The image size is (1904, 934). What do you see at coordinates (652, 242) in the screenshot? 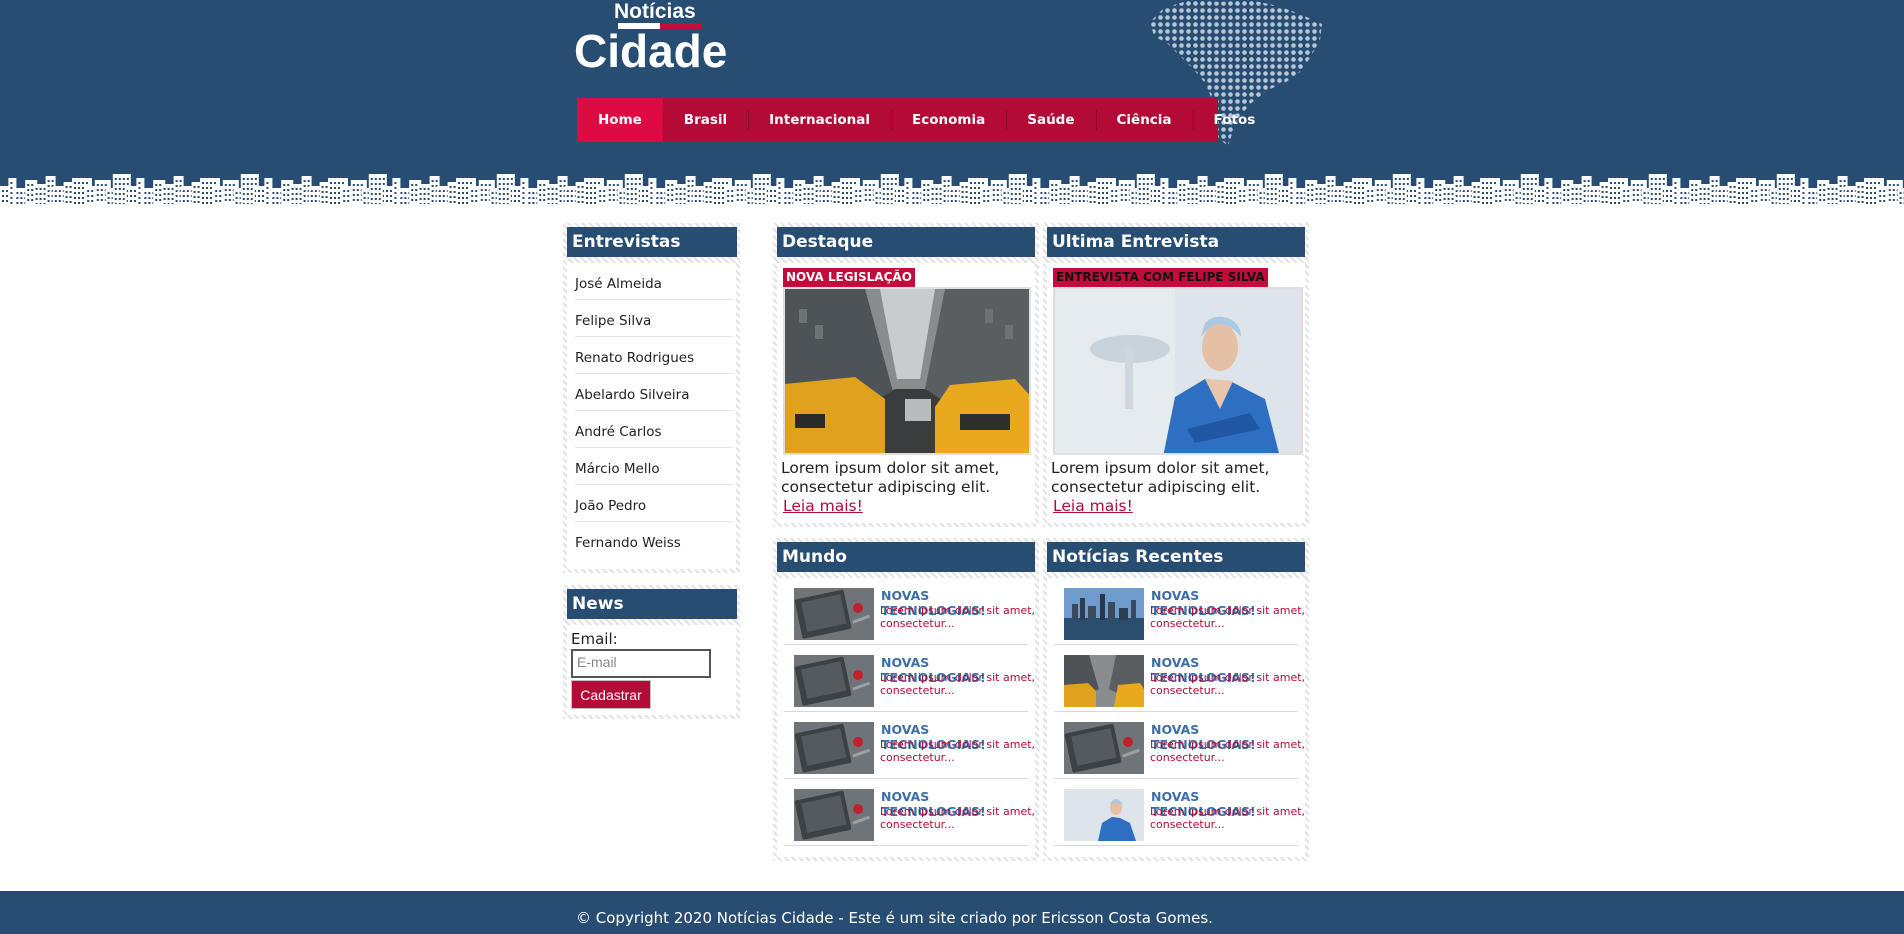
I see `entrevistas-title: Entrevistas` at bounding box center [652, 242].